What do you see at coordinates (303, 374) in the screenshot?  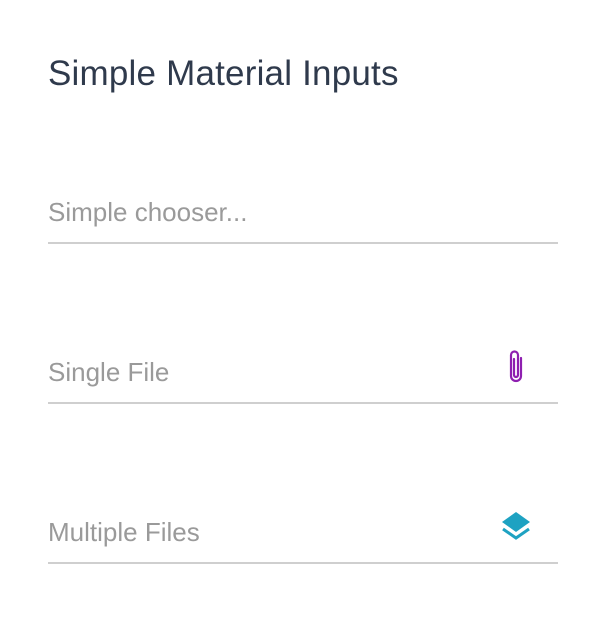 I see `single-file-input: Single File` at bounding box center [303, 374].